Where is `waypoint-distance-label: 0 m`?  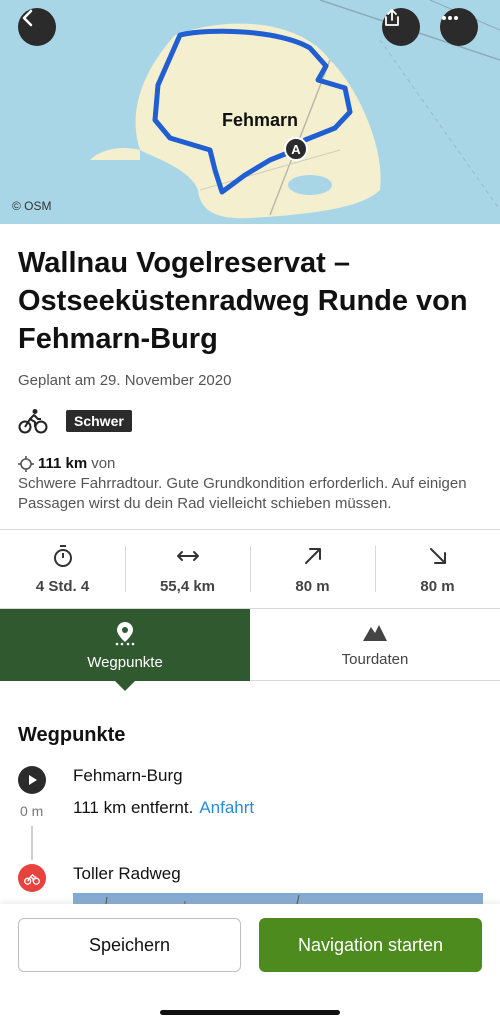
waypoint-distance-label: 0 m is located at coordinates (32, 811).